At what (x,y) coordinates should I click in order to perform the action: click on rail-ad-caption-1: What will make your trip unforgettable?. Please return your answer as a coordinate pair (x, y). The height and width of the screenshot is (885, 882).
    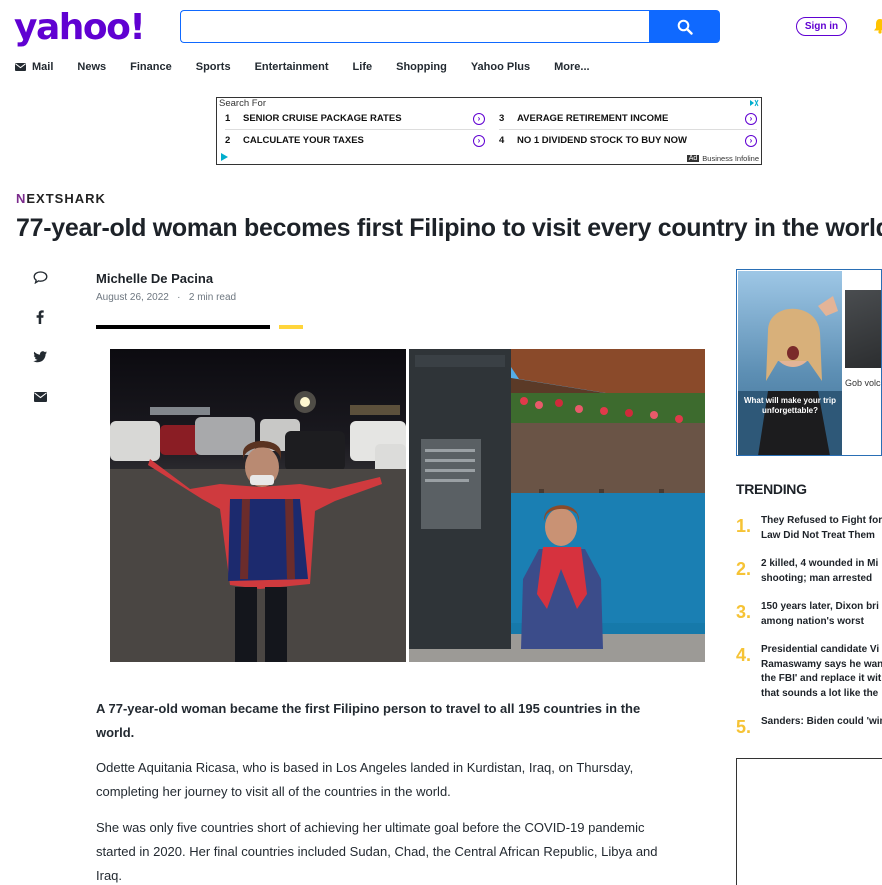
    Looking at the image, I should click on (789, 405).